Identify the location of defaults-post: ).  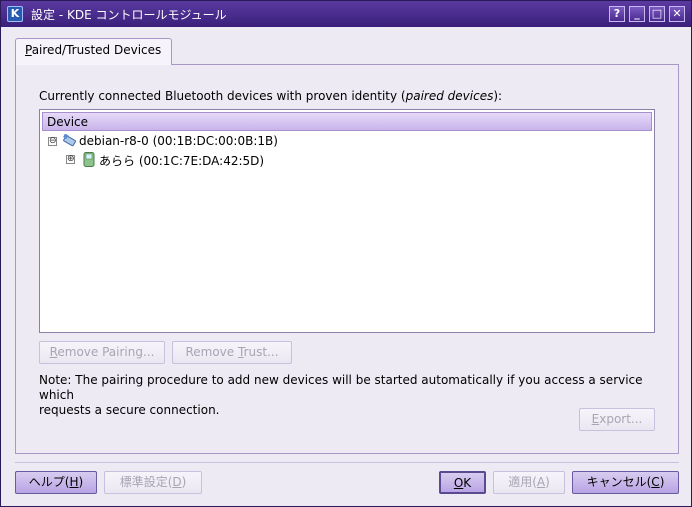
(184, 482).